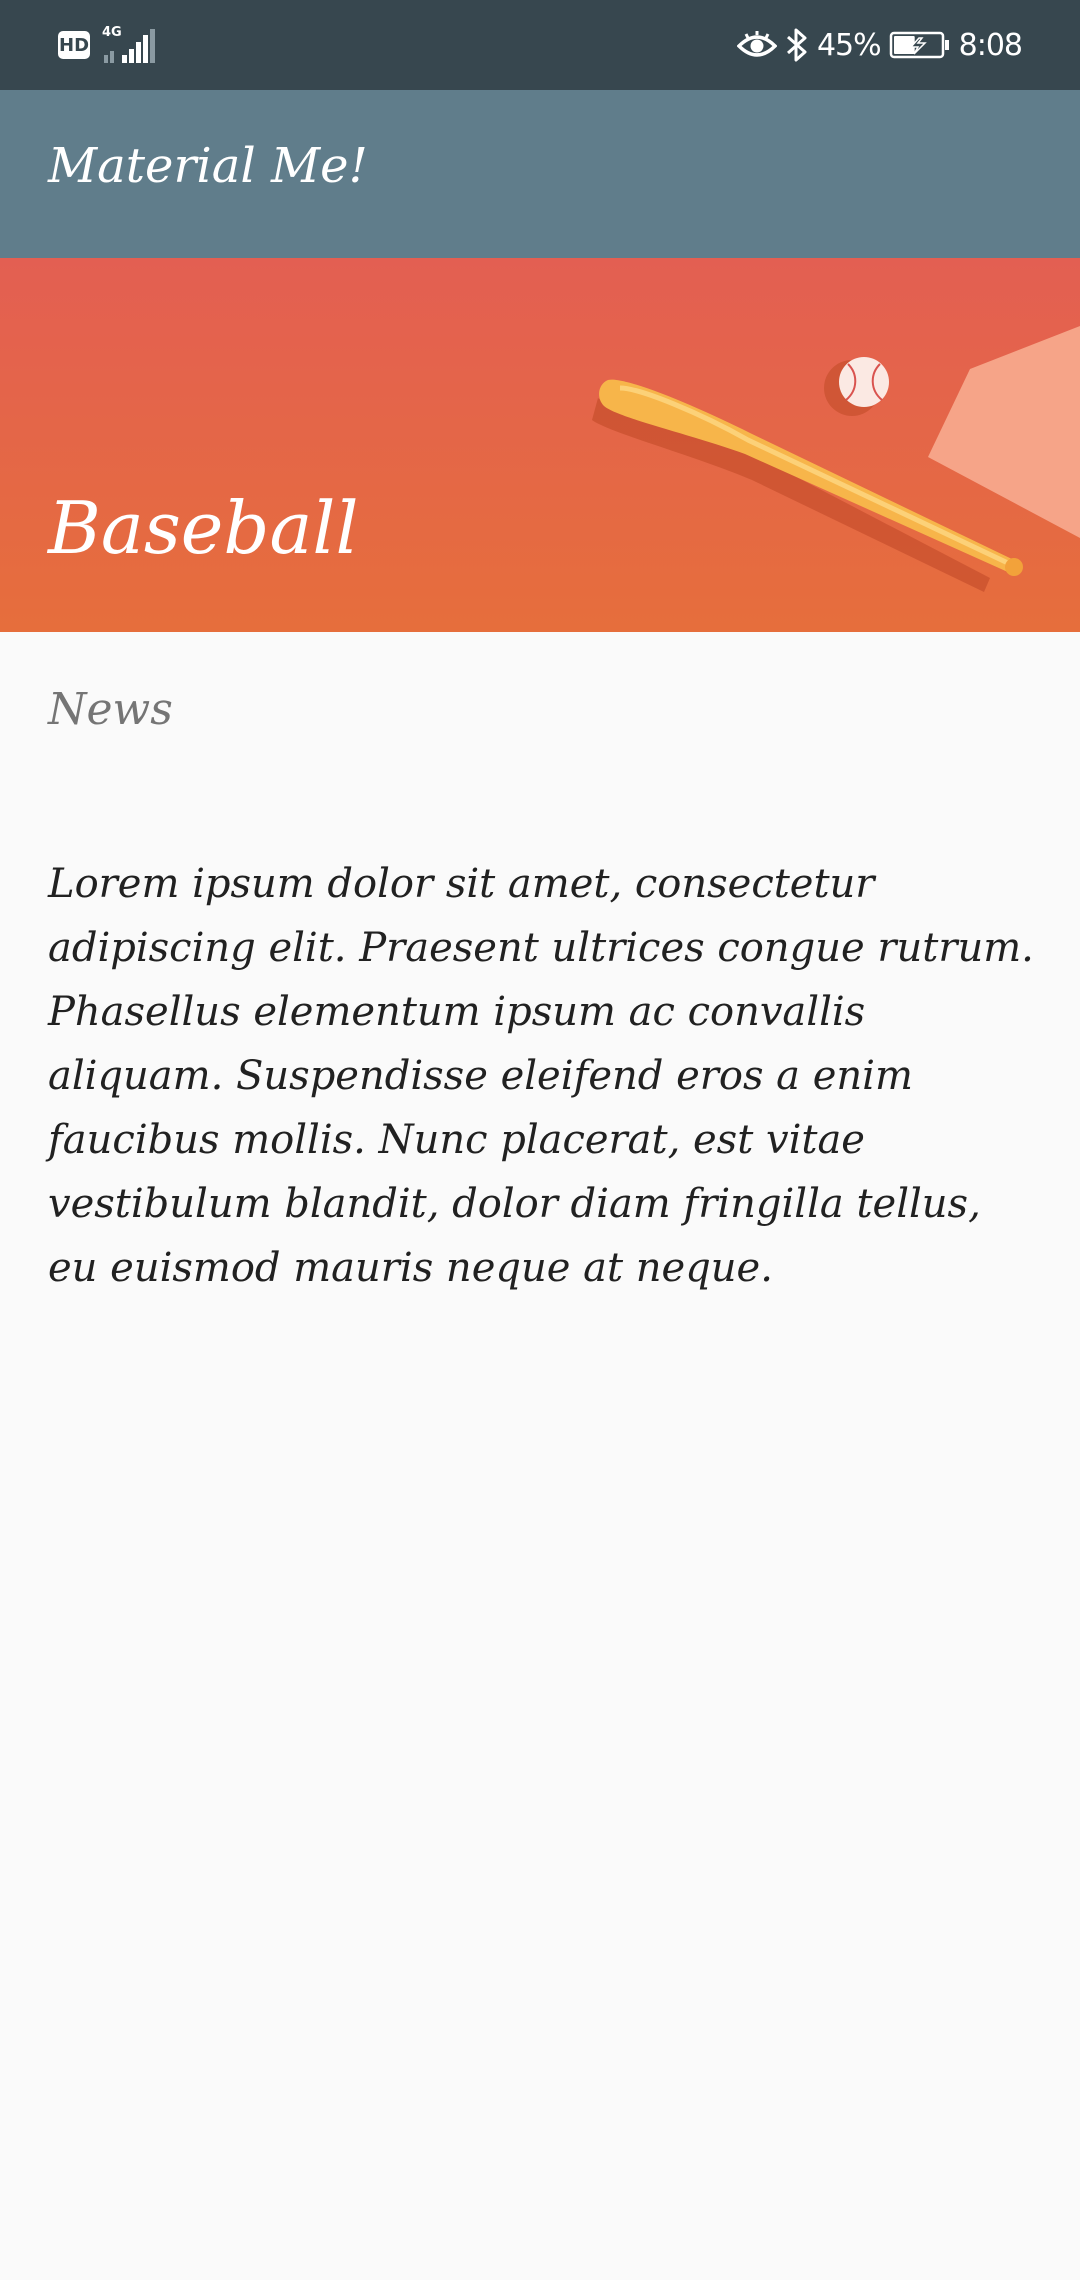 This screenshot has width=1080, height=2280. I want to click on app-bar: Material Me!, so click(540, 174).